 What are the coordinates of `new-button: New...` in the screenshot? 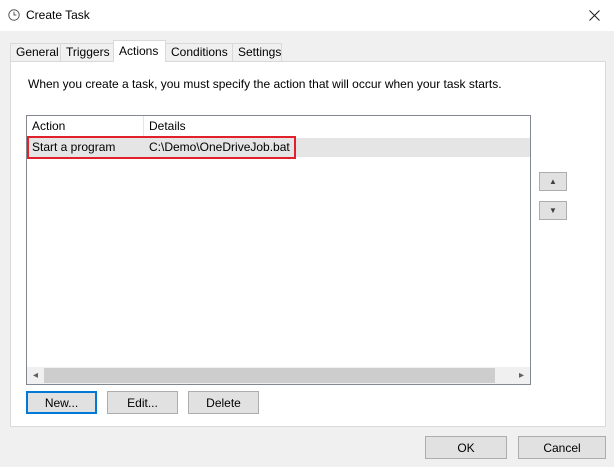 It's located at (61, 402).